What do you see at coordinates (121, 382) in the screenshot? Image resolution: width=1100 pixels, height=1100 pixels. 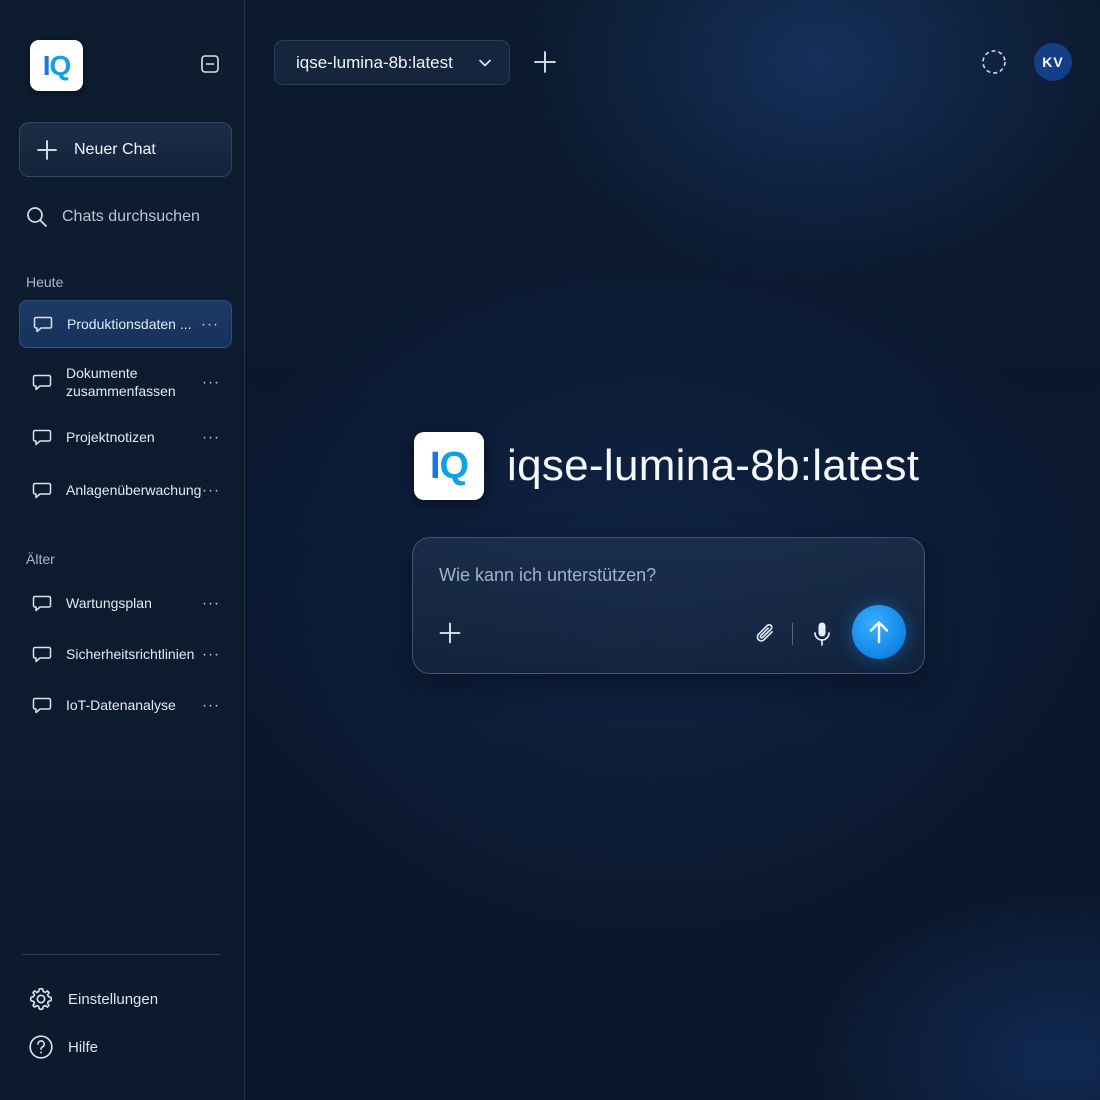 I see `chat-item-label: Dokumente zusammenfassen` at bounding box center [121, 382].